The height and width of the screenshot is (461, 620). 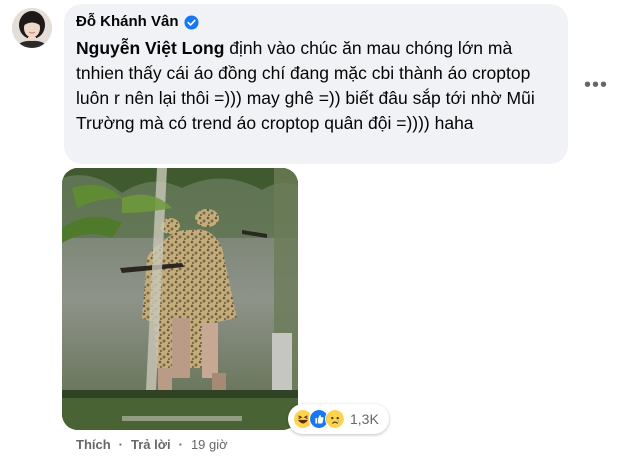 What do you see at coordinates (127, 22) in the screenshot?
I see `author-name: Đỗ Khánh Vân` at bounding box center [127, 22].